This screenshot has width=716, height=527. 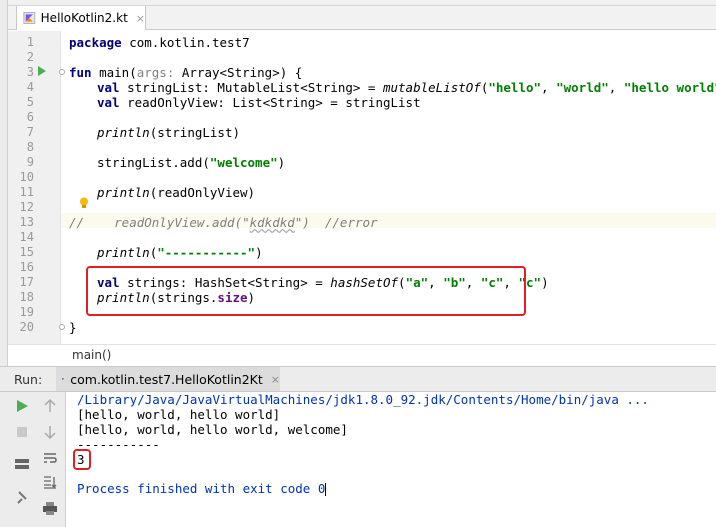 What do you see at coordinates (73, 327) in the screenshot?
I see `code-line: }` at bounding box center [73, 327].